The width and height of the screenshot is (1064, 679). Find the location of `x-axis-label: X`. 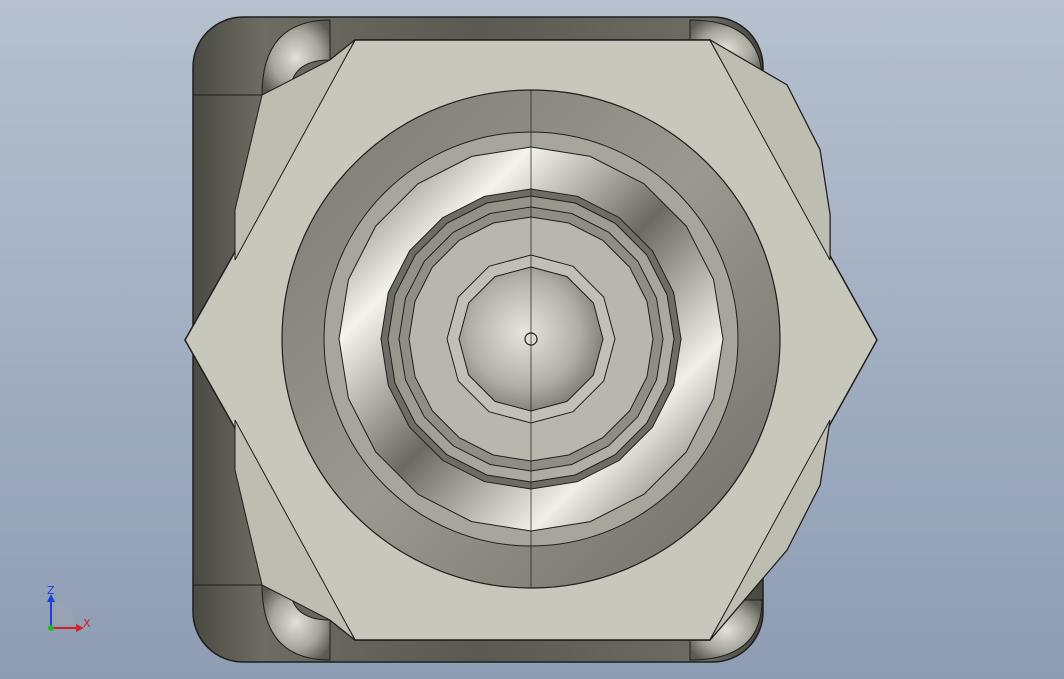

x-axis-label: X is located at coordinates (87, 623).